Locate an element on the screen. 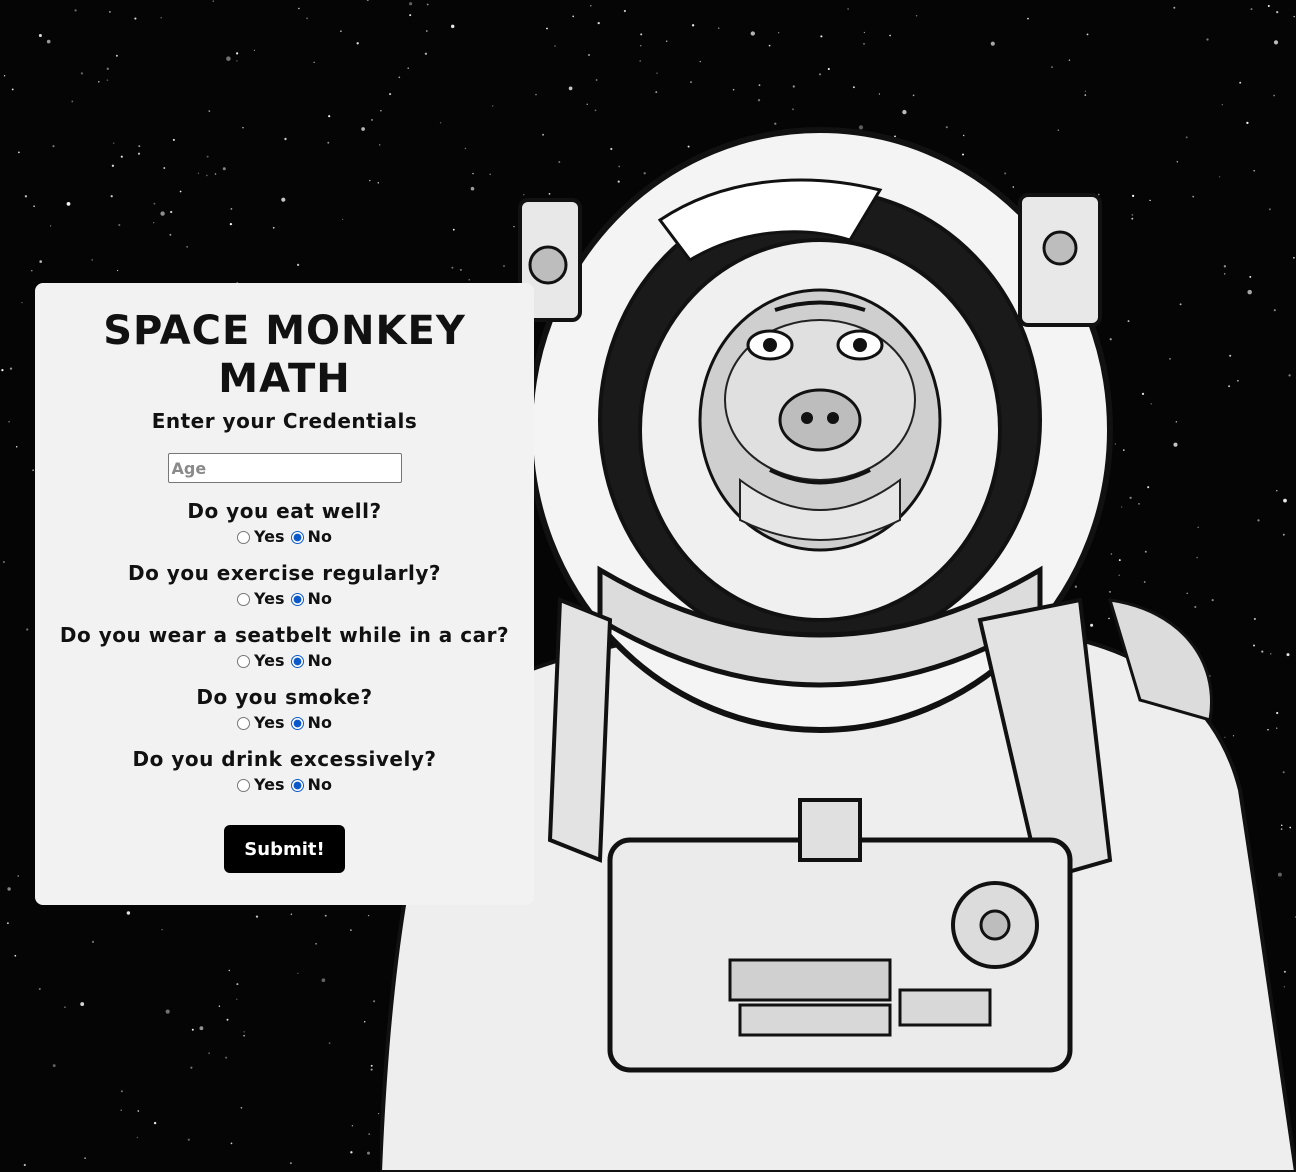 The height and width of the screenshot is (1172, 1296). page-title: SPACE MONKEY MATH is located at coordinates (284, 355).